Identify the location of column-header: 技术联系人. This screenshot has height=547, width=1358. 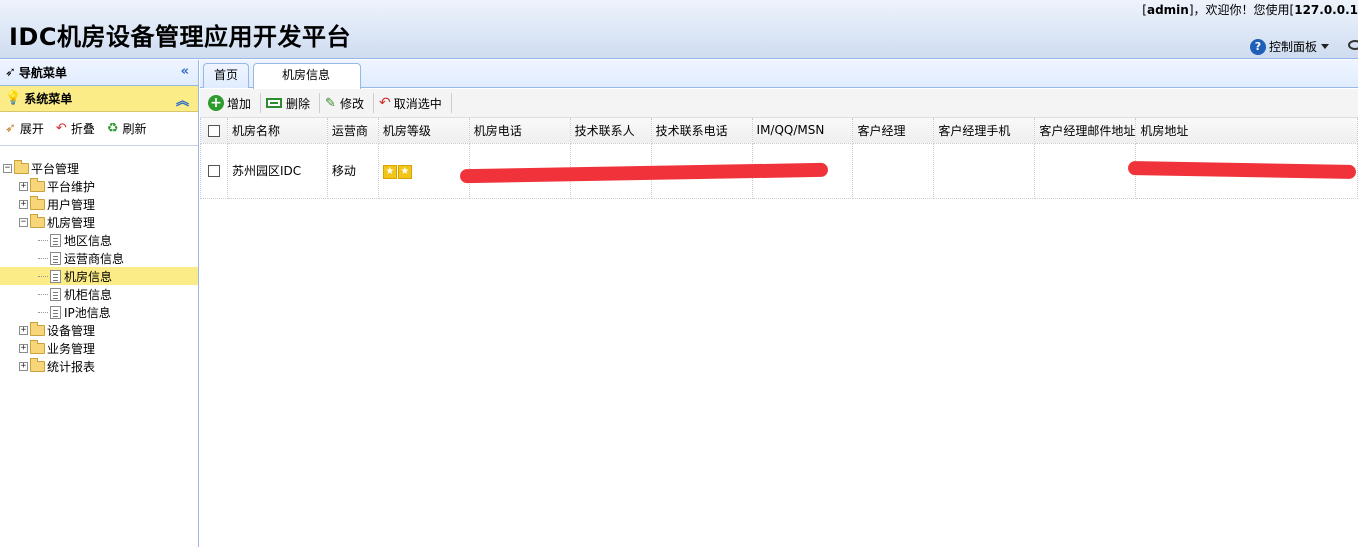
(610, 131).